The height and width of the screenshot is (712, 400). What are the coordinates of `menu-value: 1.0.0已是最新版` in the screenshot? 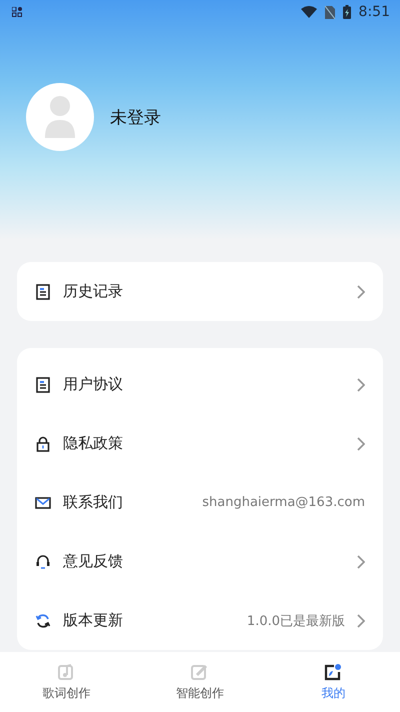 It's located at (295, 621).